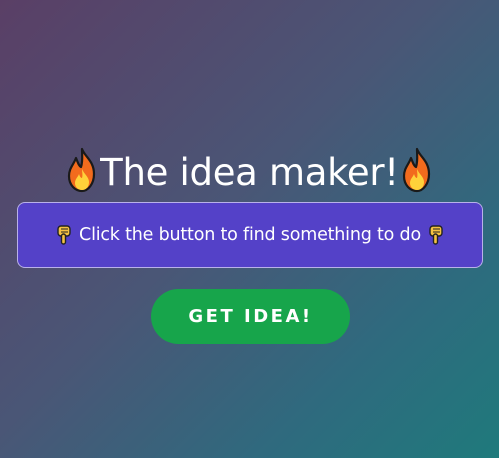 This screenshot has height=458, width=499. I want to click on page-title-text: The idea maker!, so click(249, 172).